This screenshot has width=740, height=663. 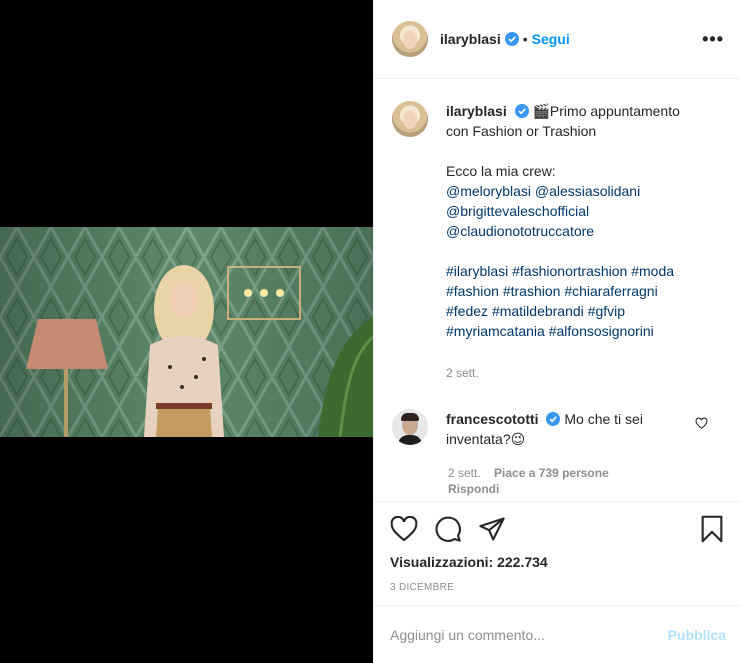 What do you see at coordinates (587, 191) in the screenshot?
I see `mention-link: @alessiasolidani` at bounding box center [587, 191].